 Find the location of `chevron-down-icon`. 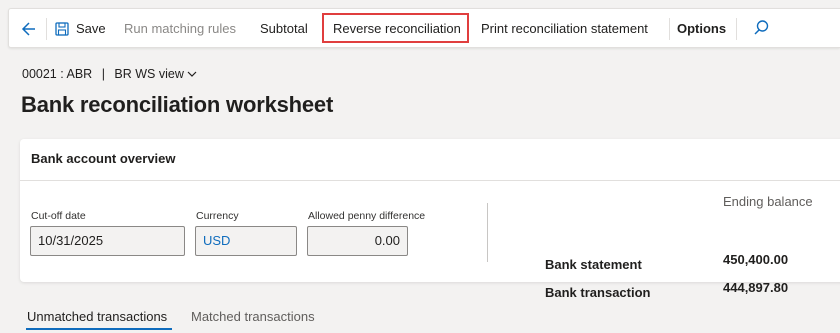

chevron-down-icon is located at coordinates (192, 74).